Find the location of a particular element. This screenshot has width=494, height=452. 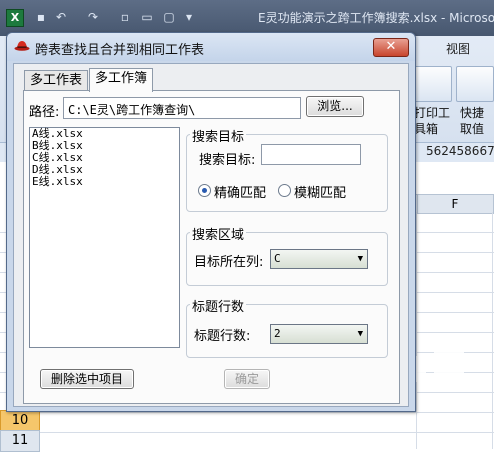

excel-logo-icon: X is located at coordinates (15, 18).